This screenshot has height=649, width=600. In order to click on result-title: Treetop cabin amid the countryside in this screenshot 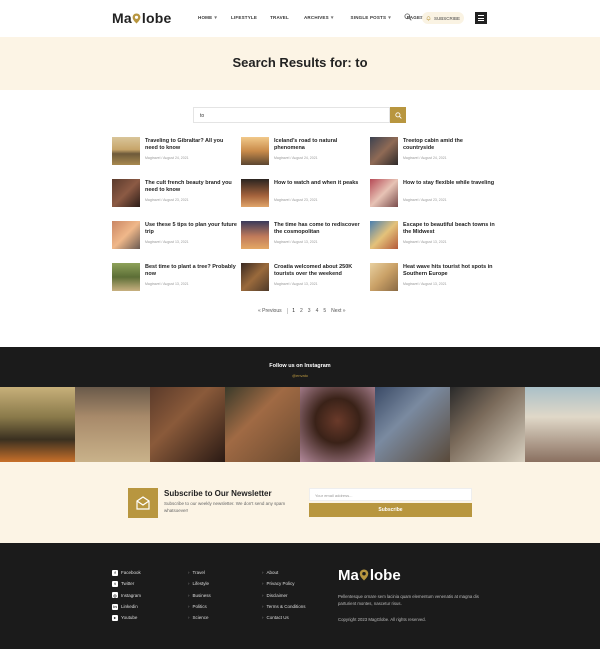, I will do `click(449, 145)`.